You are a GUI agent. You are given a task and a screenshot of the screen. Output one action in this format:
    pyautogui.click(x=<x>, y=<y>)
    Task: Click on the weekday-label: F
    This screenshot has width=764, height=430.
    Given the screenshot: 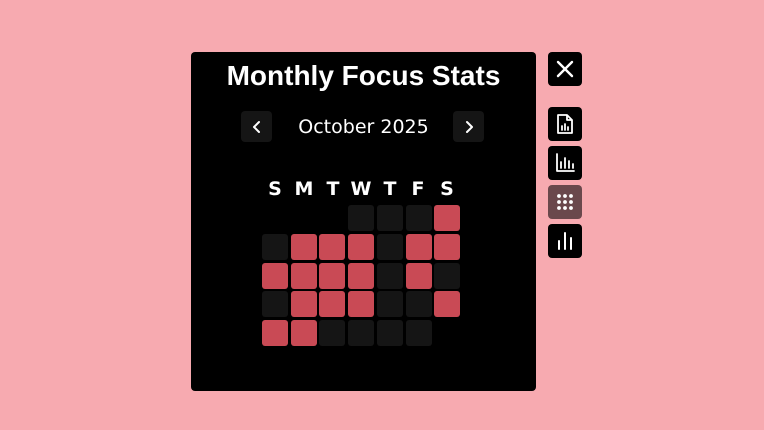 What is the action you would take?
    pyautogui.click(x=418, y=189)
    